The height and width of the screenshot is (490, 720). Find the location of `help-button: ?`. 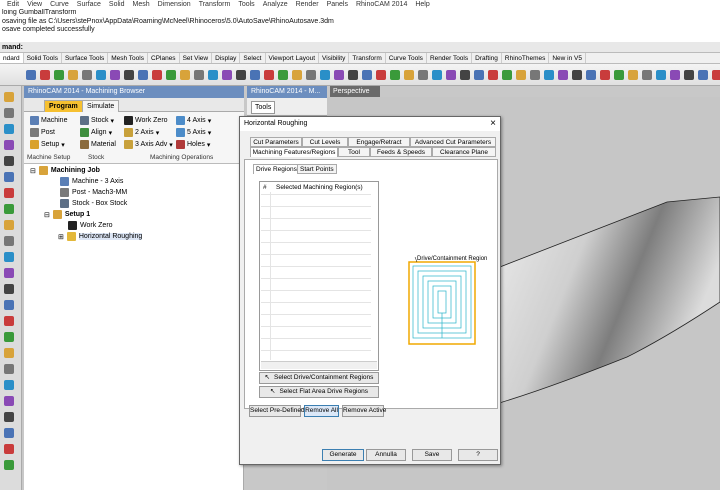

help-button: ? is located at coordinates (478, 455).